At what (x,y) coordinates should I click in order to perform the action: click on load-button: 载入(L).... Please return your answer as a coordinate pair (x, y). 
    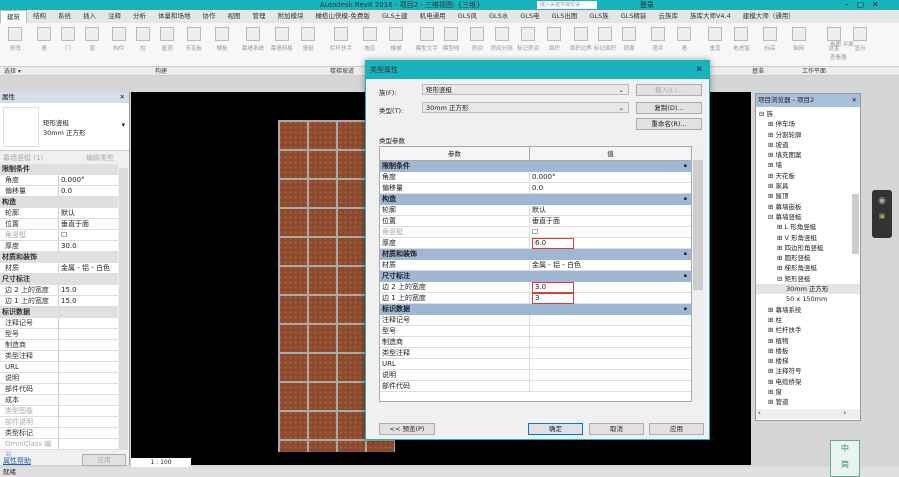
    Looking at the image, I should click on (669, 90).